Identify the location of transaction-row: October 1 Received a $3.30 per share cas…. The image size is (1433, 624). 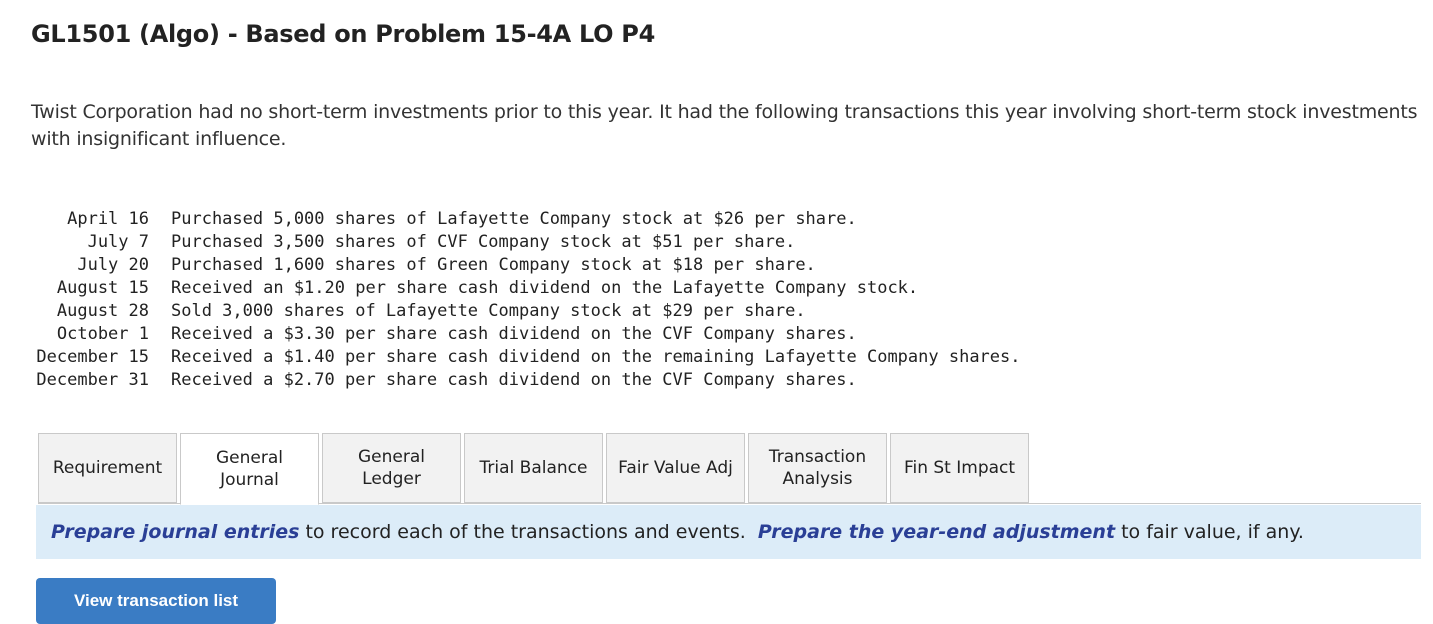
(526, 334).